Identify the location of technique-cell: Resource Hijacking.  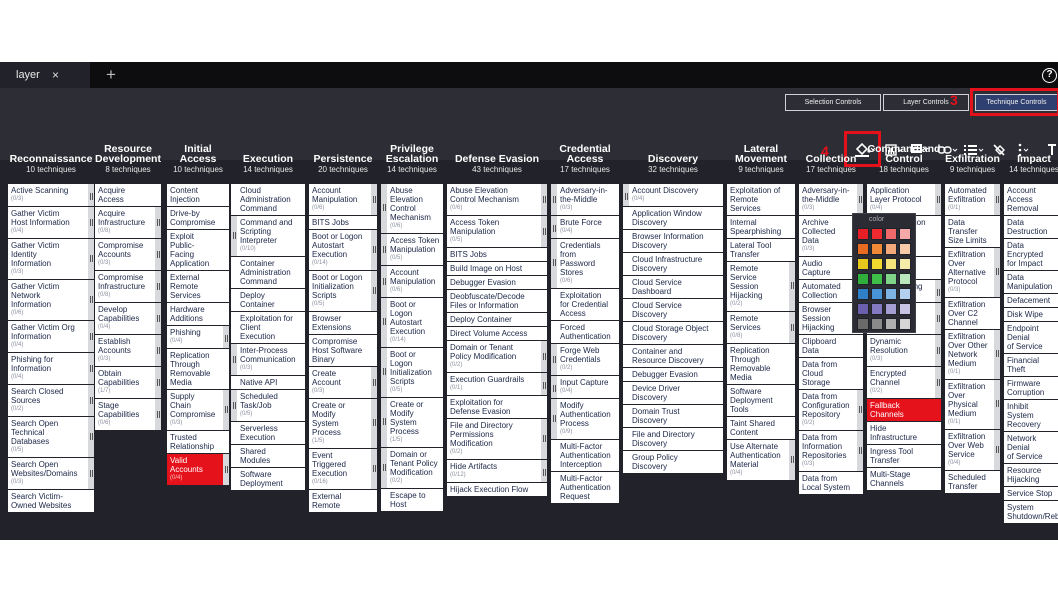
(1031, 475).